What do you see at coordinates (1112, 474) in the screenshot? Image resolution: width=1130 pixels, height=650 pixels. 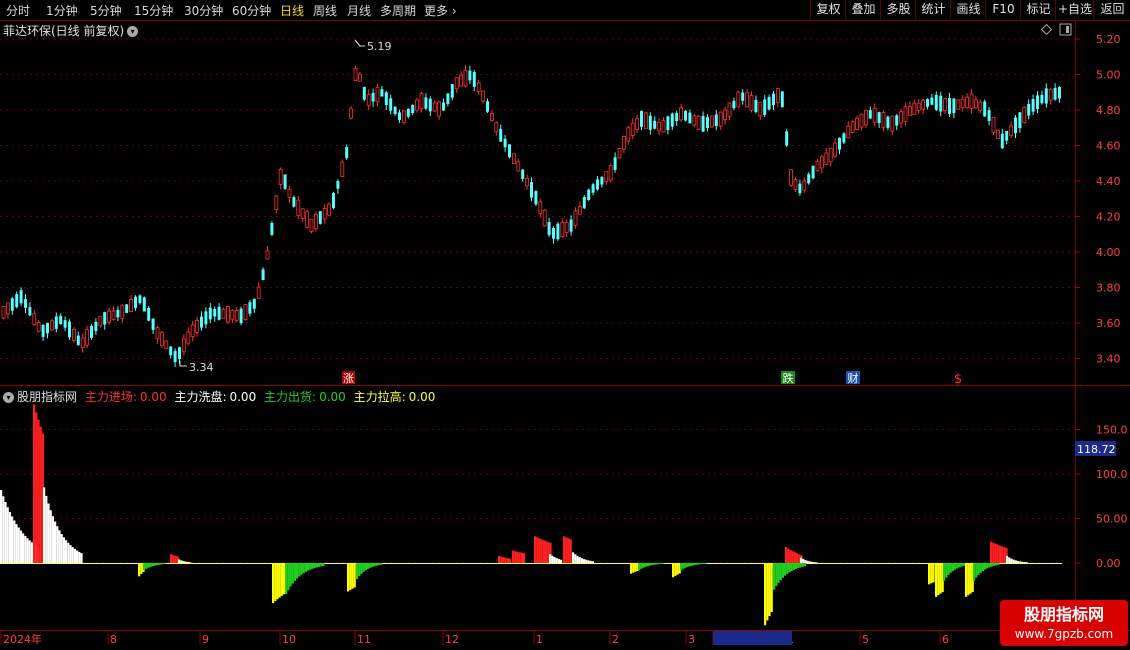 I see `indicator-tick-label: 100.0` at bounding box center [1112, 474].